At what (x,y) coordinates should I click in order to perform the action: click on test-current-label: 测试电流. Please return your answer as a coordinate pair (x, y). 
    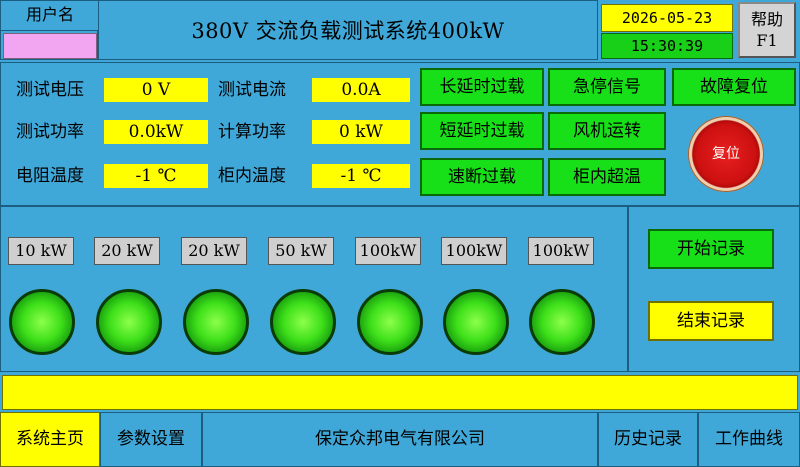
    Looking at the image, I should click on (252, 90).